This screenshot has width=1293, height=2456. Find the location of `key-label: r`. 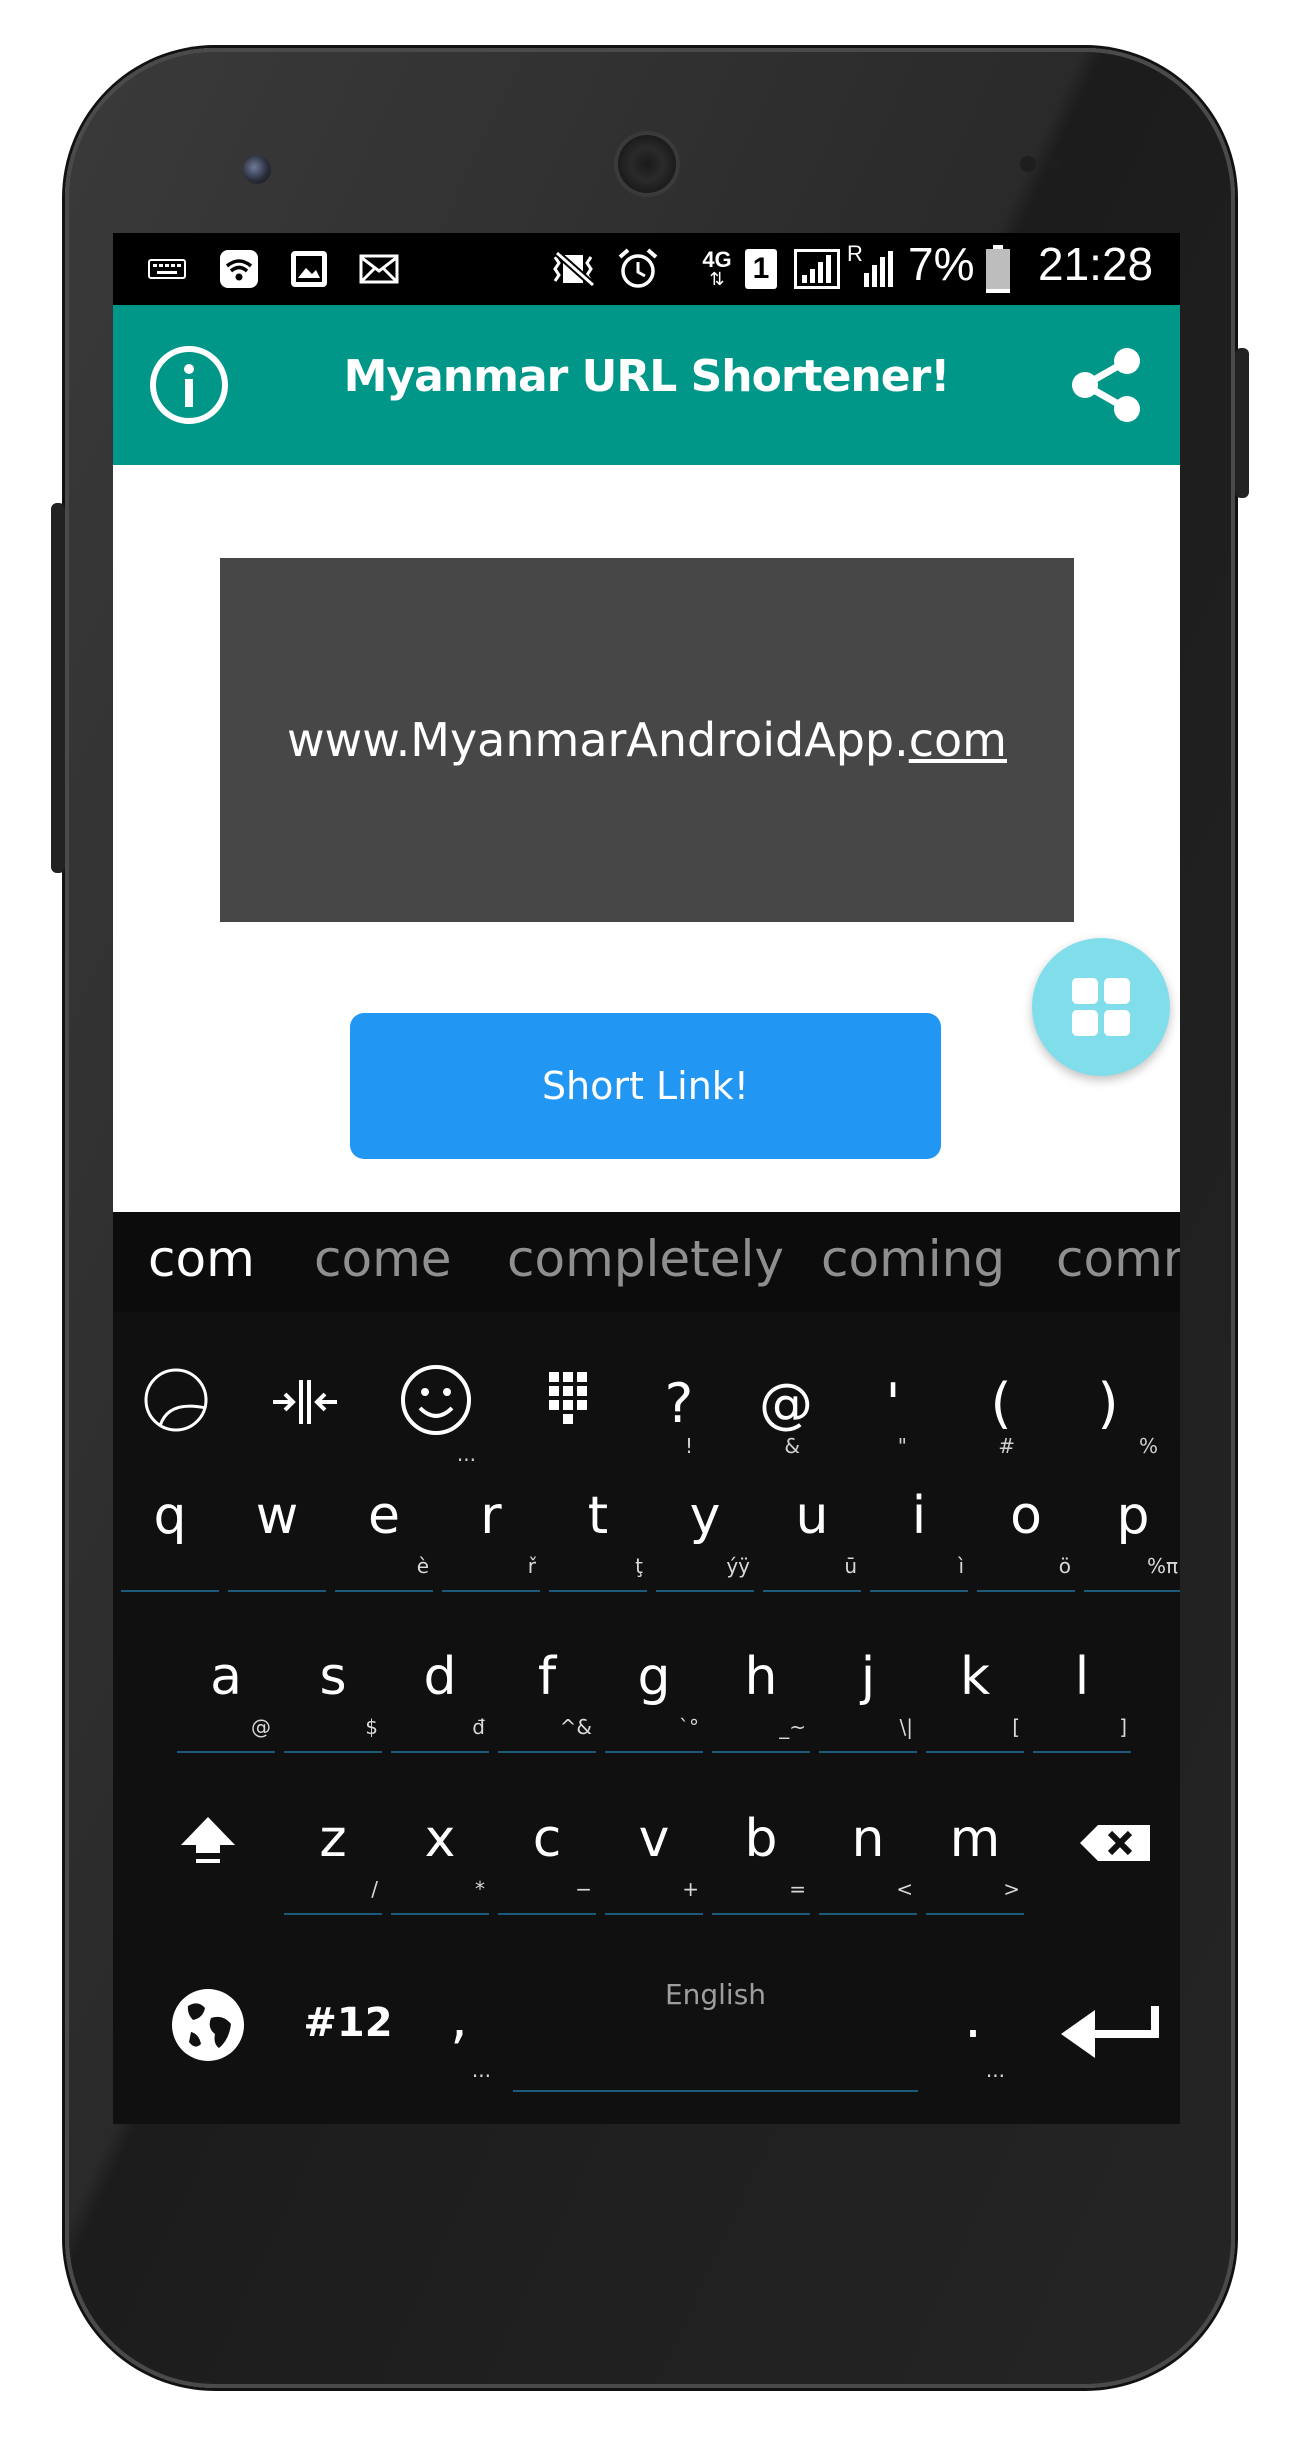

key-label: r is located at coordinates (491, 1516).